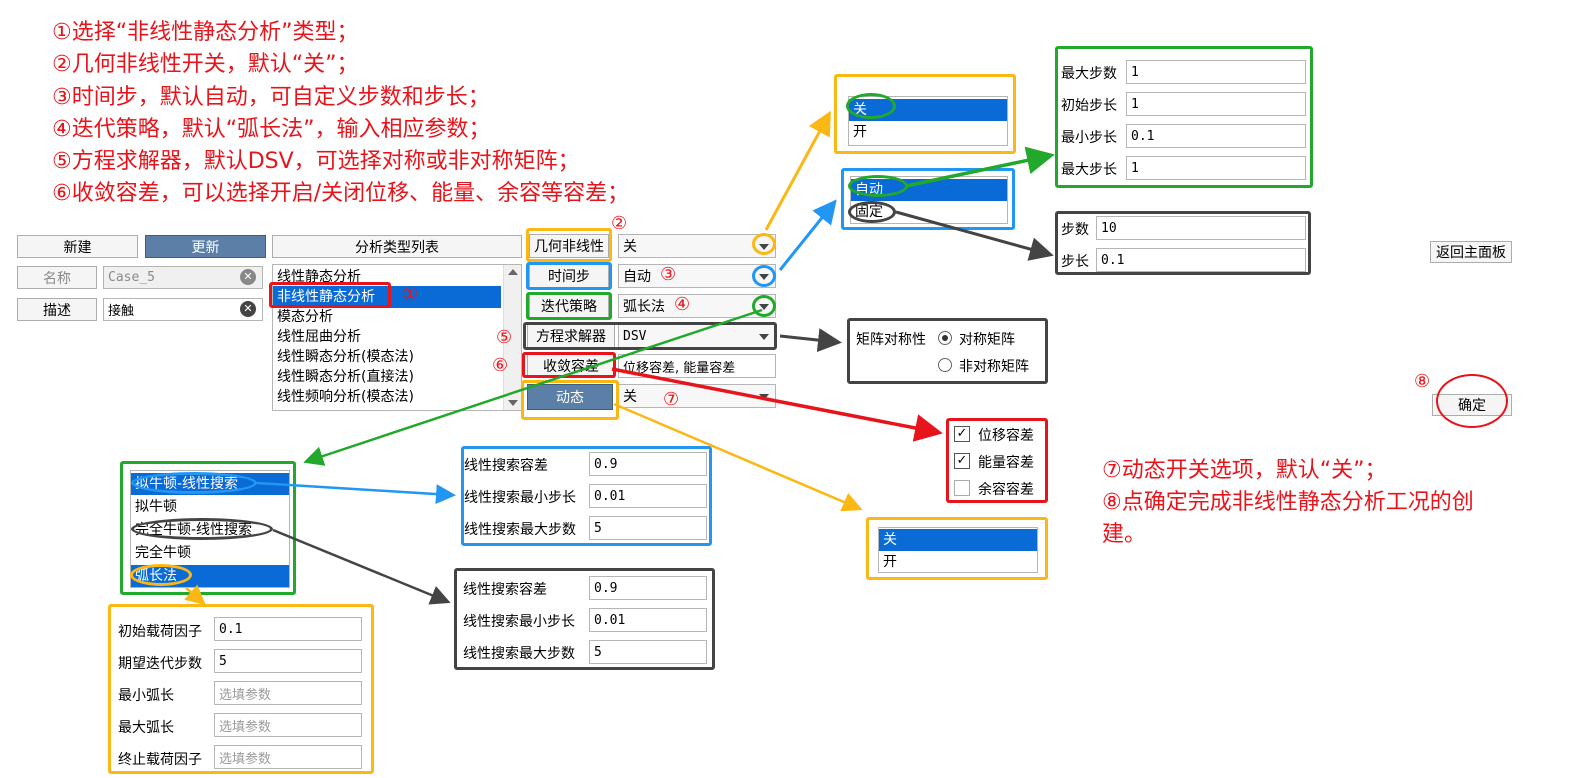 This screenshot has width=1570, height=778. What do you see at coordinates (807, 235) in the screenshot?
I see `arrow-timestep-to-popup` at bounding box center [807, 235].